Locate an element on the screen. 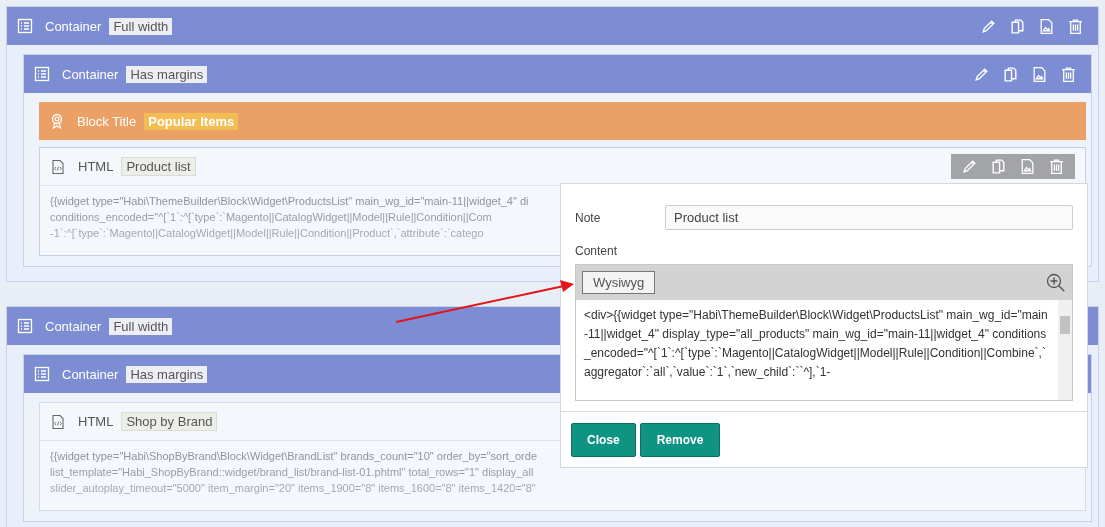  dialog-button: Close is located at coordinates (603, 440).